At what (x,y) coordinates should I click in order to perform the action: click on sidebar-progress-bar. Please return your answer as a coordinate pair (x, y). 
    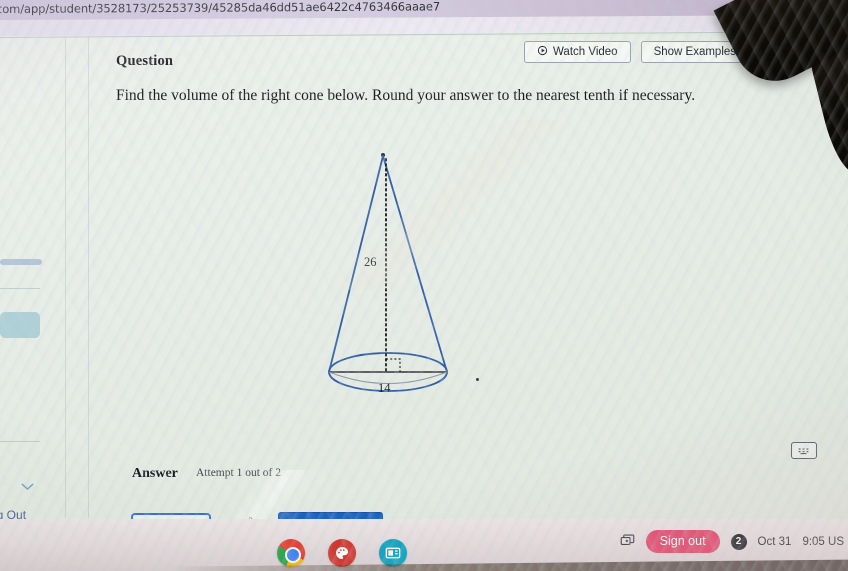
    Looking at the image, I should click on (21, 262).